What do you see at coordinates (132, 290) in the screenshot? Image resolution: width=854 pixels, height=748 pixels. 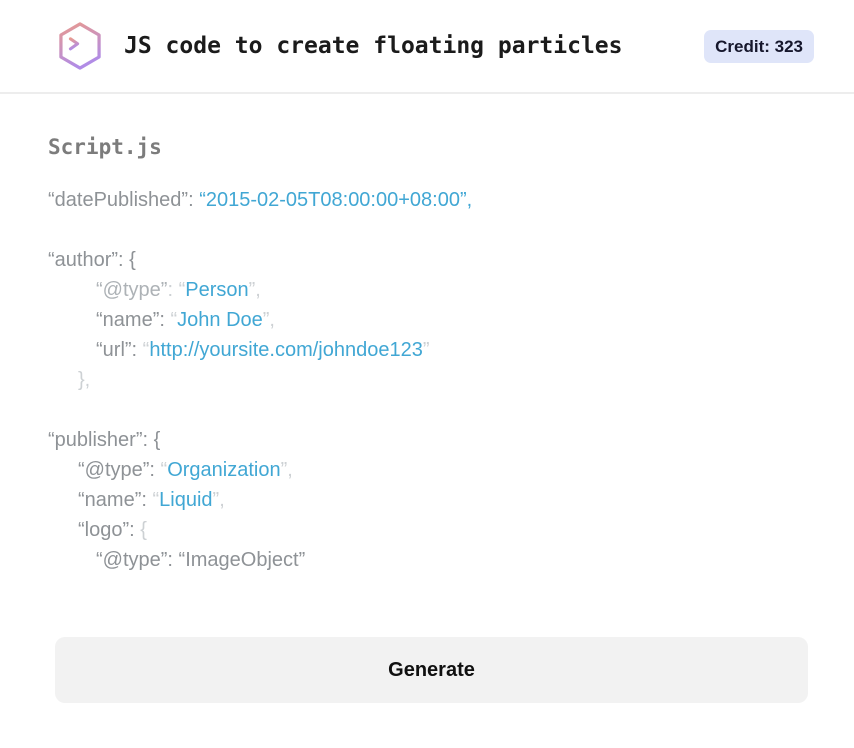 I see `code-token: “@type”` at bounding box center [132, 290].